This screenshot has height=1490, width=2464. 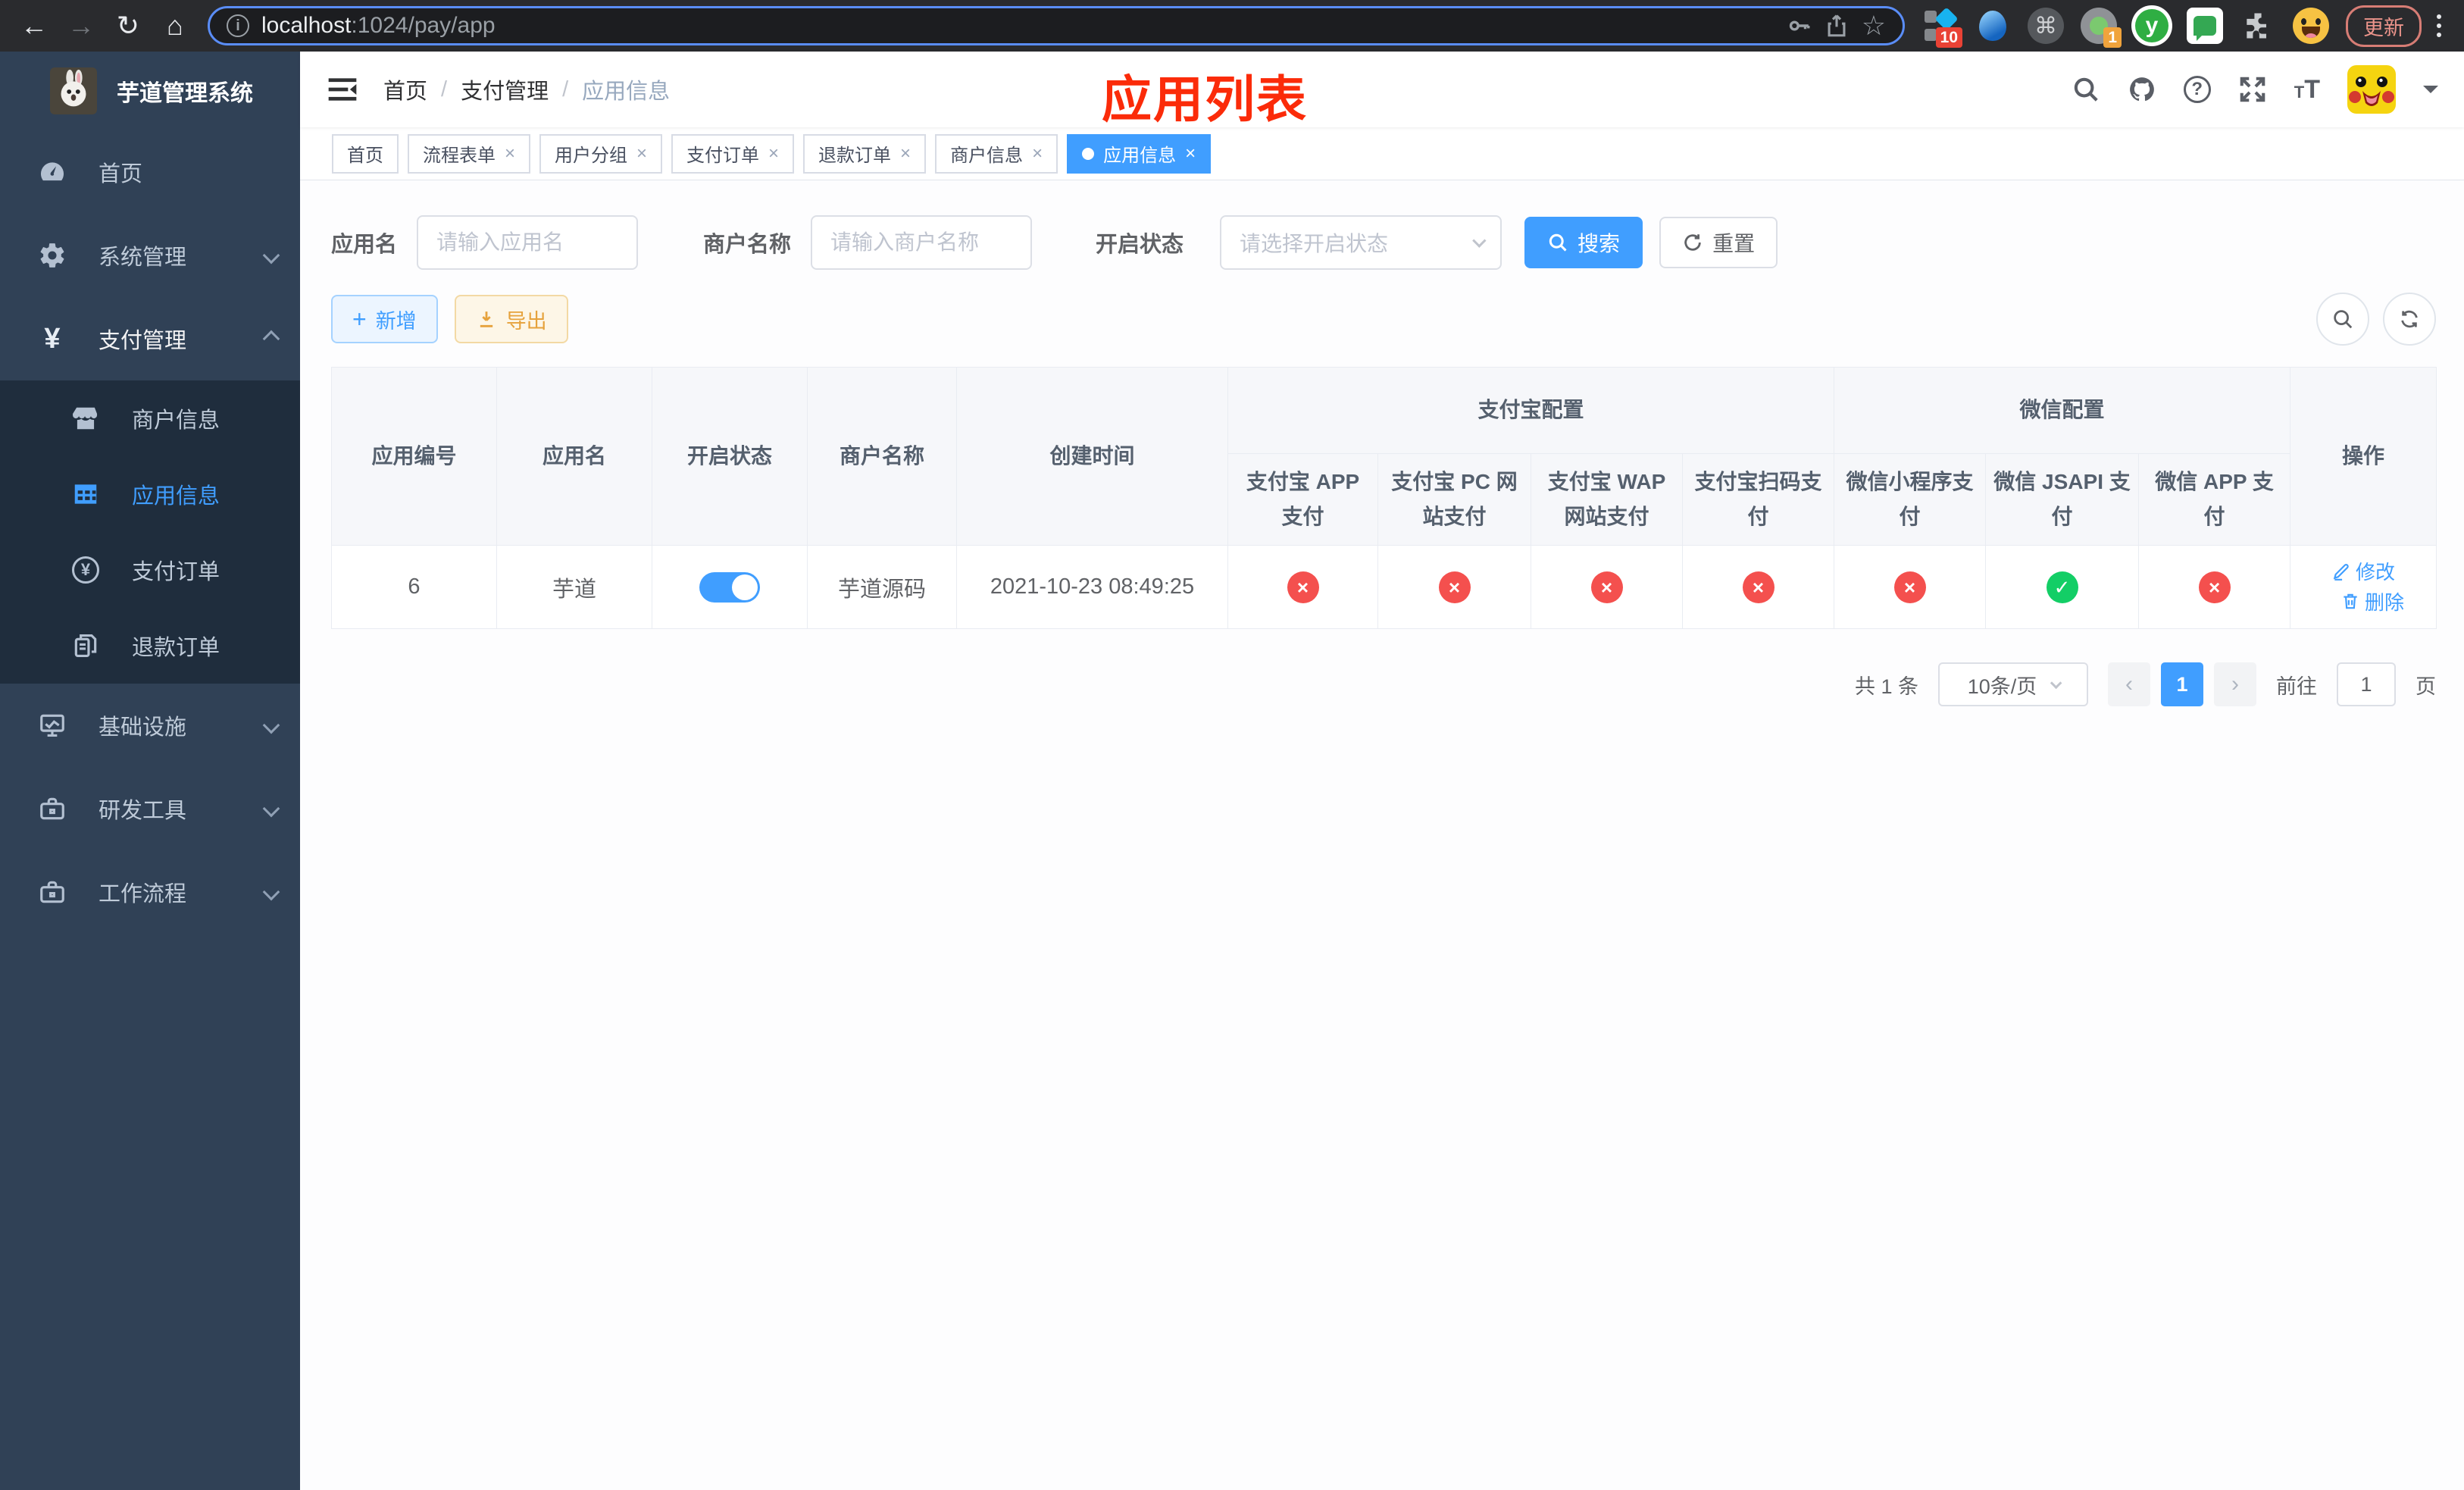 What do you see at coordinates (2430, 93) in the screenshot?
I see `avatar-caret-icon` at bounding box center [2430, 93].